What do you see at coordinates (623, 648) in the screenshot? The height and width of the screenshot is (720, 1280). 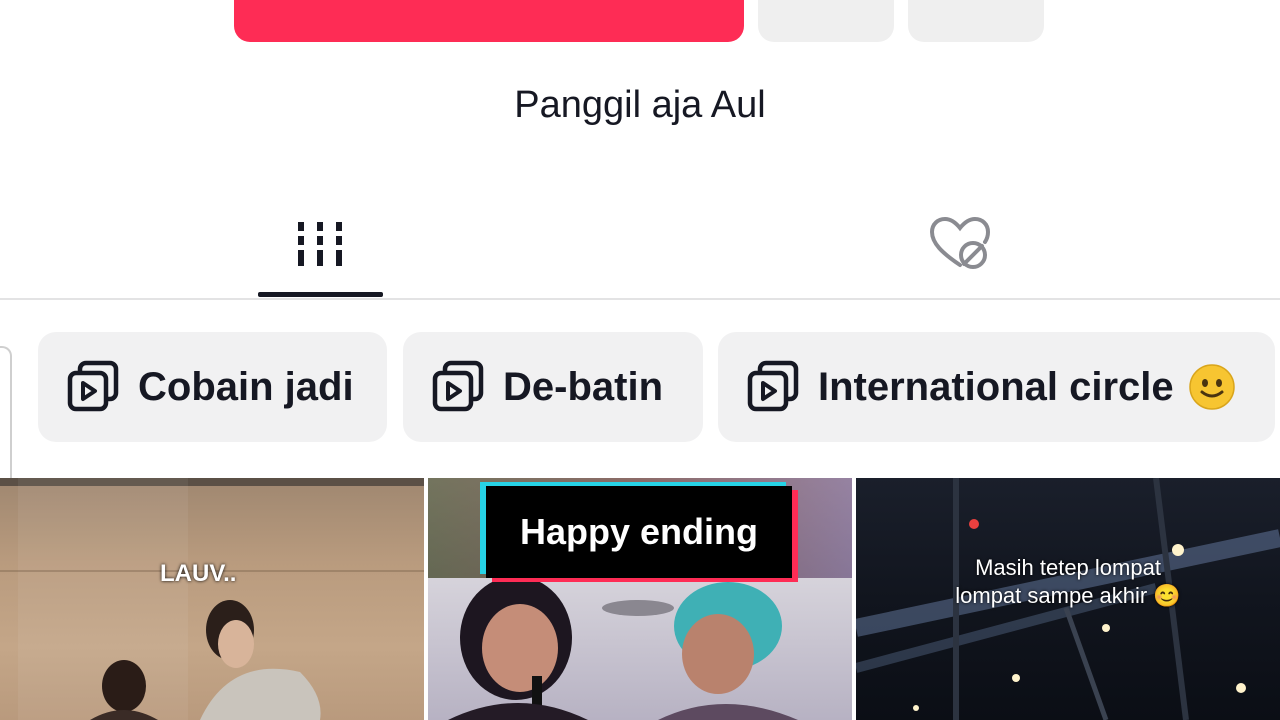 I see `performers-silhouette` at bounding box center [623, 648].